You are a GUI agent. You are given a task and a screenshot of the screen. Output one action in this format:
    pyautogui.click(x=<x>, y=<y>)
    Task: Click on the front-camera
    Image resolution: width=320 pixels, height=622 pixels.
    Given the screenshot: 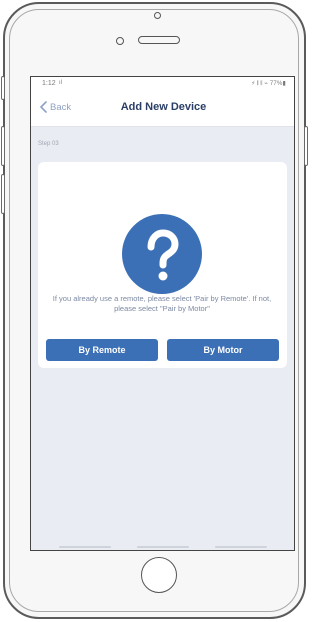 What is the action you would take?
    pyautogui.click(x=120, y=41)
    